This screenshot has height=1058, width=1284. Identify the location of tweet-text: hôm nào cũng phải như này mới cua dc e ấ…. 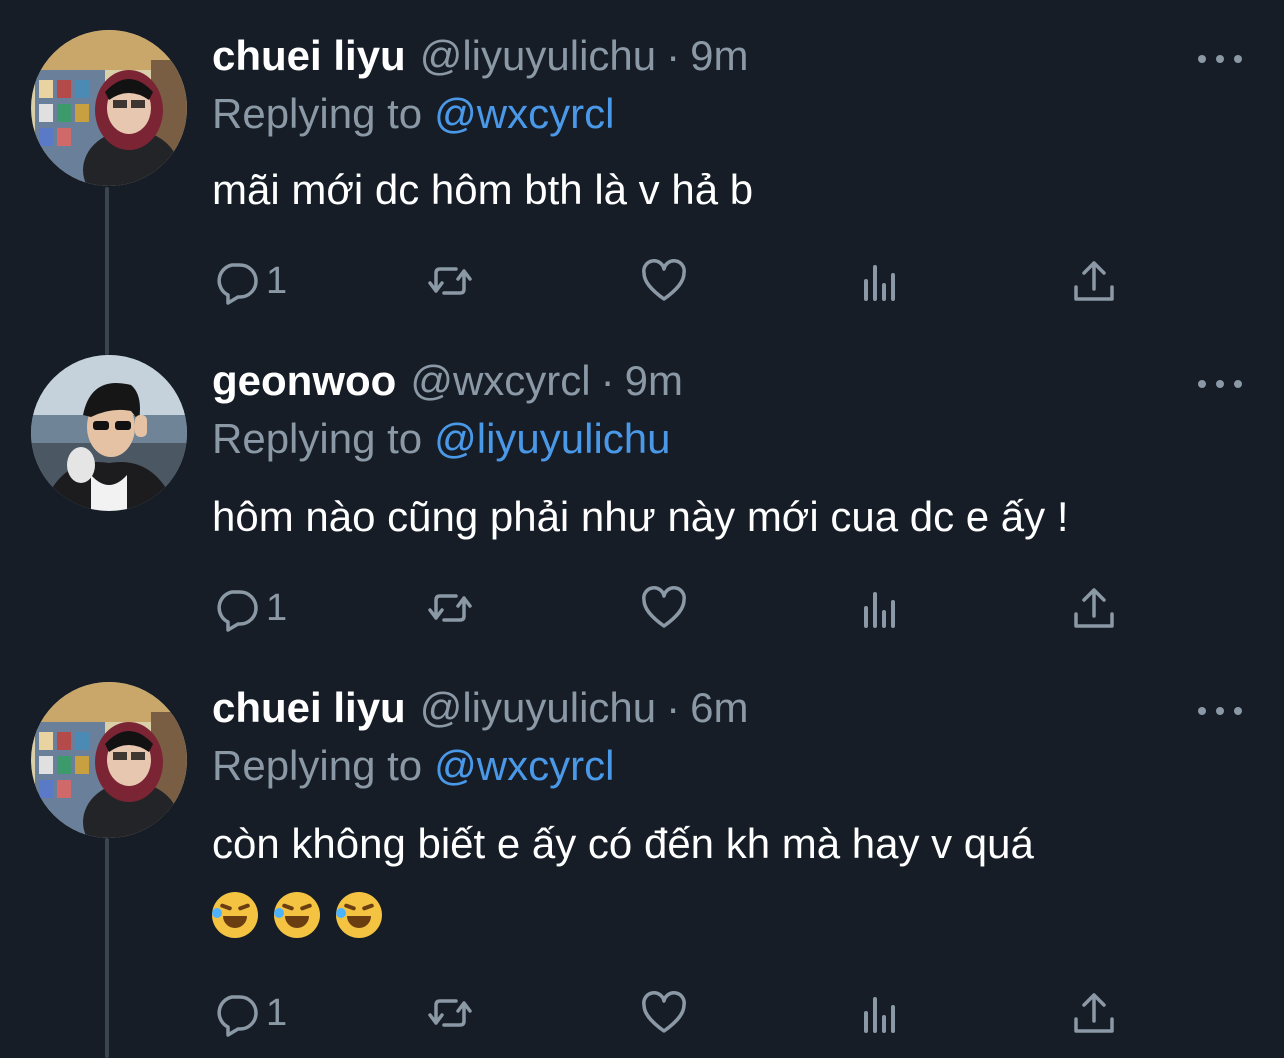
(640, 516).